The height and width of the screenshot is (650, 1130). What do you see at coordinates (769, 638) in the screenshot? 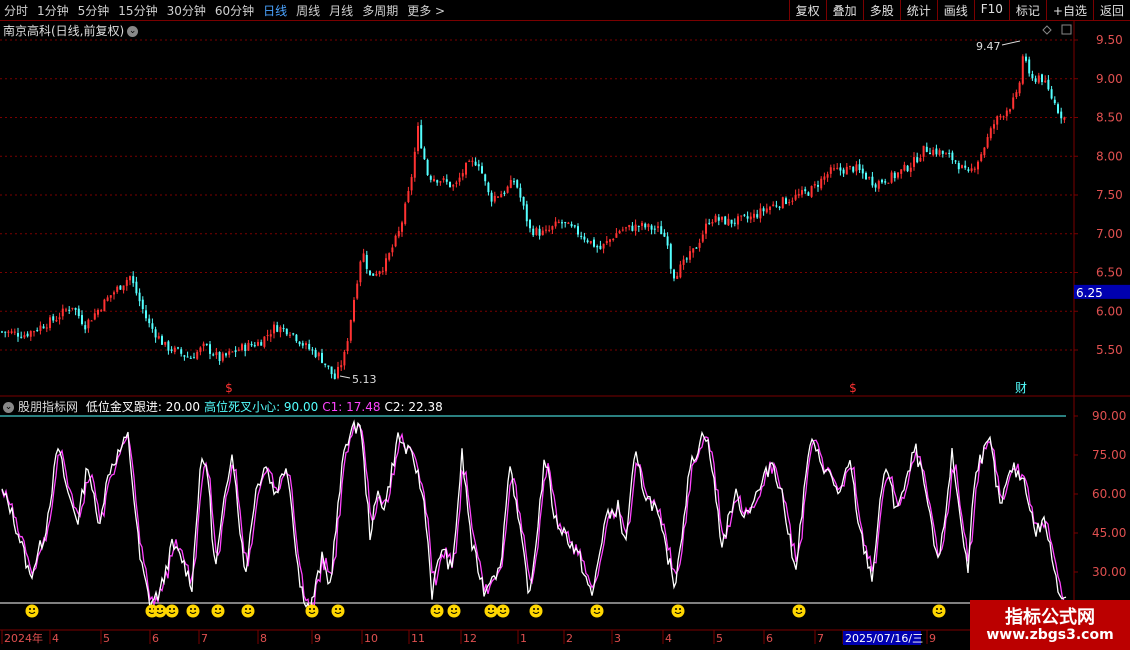
I see `time-label: 6` at bounding box center [769, 638].